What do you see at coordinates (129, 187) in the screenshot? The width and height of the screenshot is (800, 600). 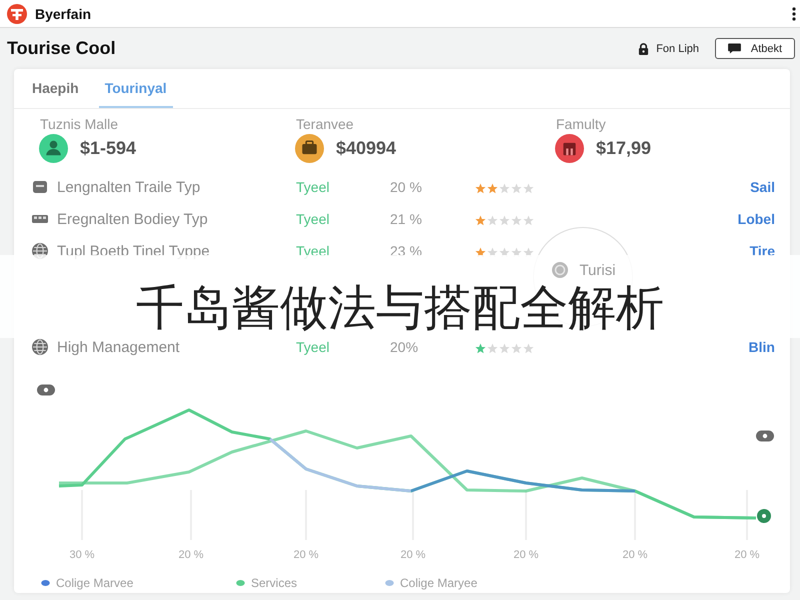 I see `row-name: Lengnalten Traile Typ` at bounding box center [129, 187].